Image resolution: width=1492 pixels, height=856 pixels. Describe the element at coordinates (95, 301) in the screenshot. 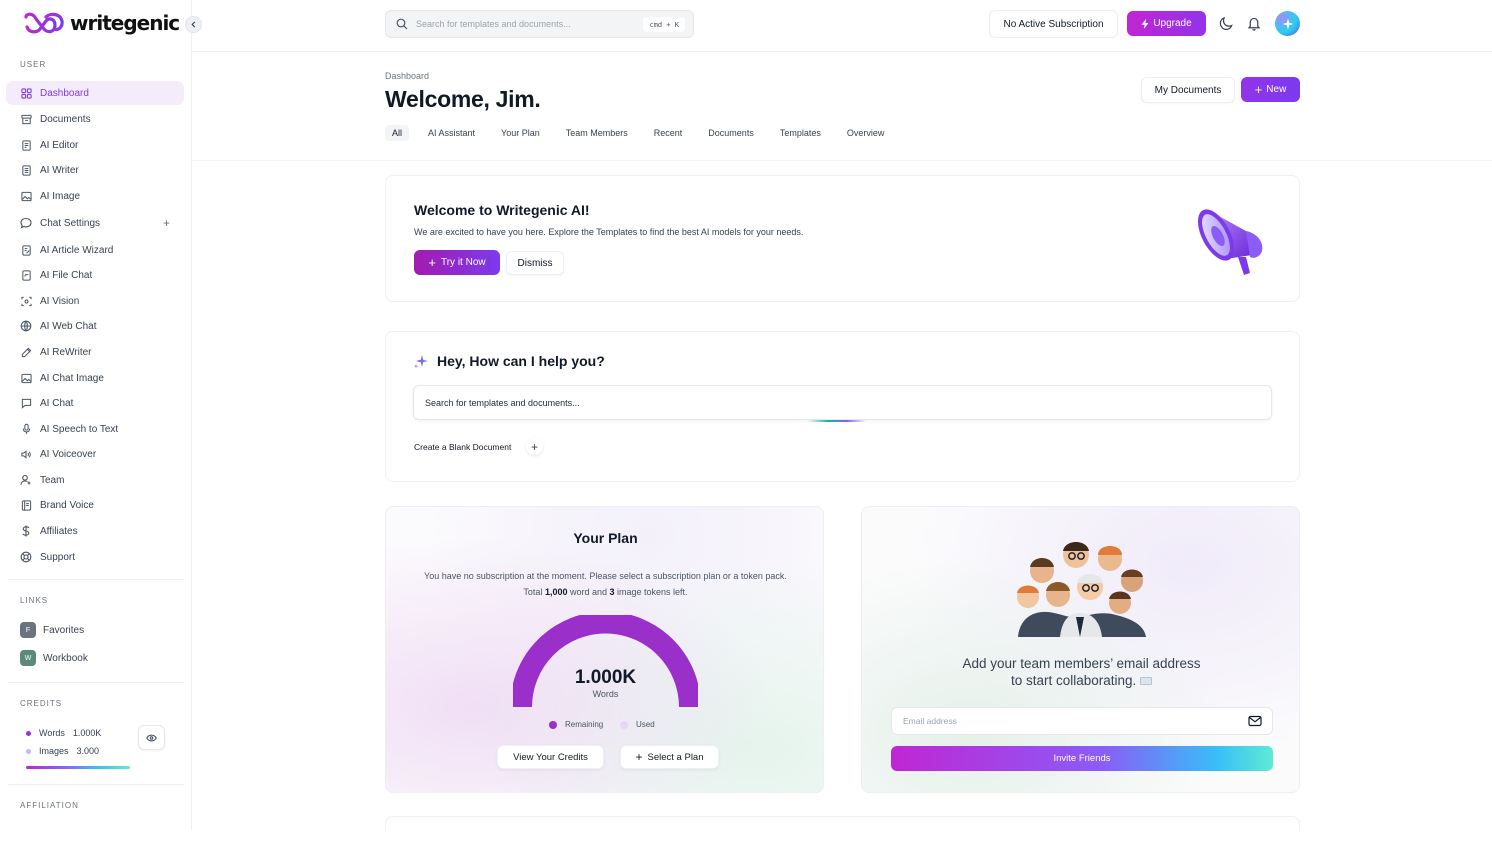

I see `sidebar-item-ai-vision: AI Vision` at that location.